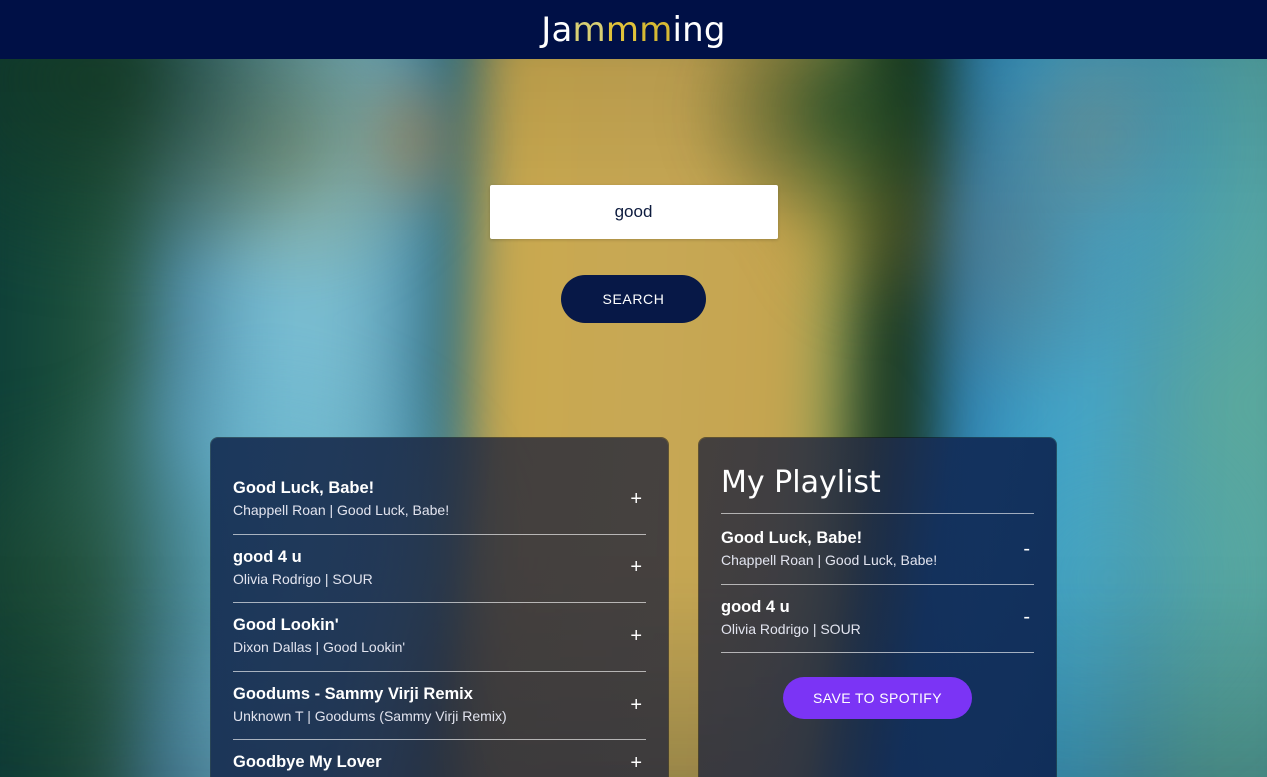  What do you see at coordinates (877, 490) in the screenshot?
I see `playlist-title: My Playlist` at bounding box center [877, 490].